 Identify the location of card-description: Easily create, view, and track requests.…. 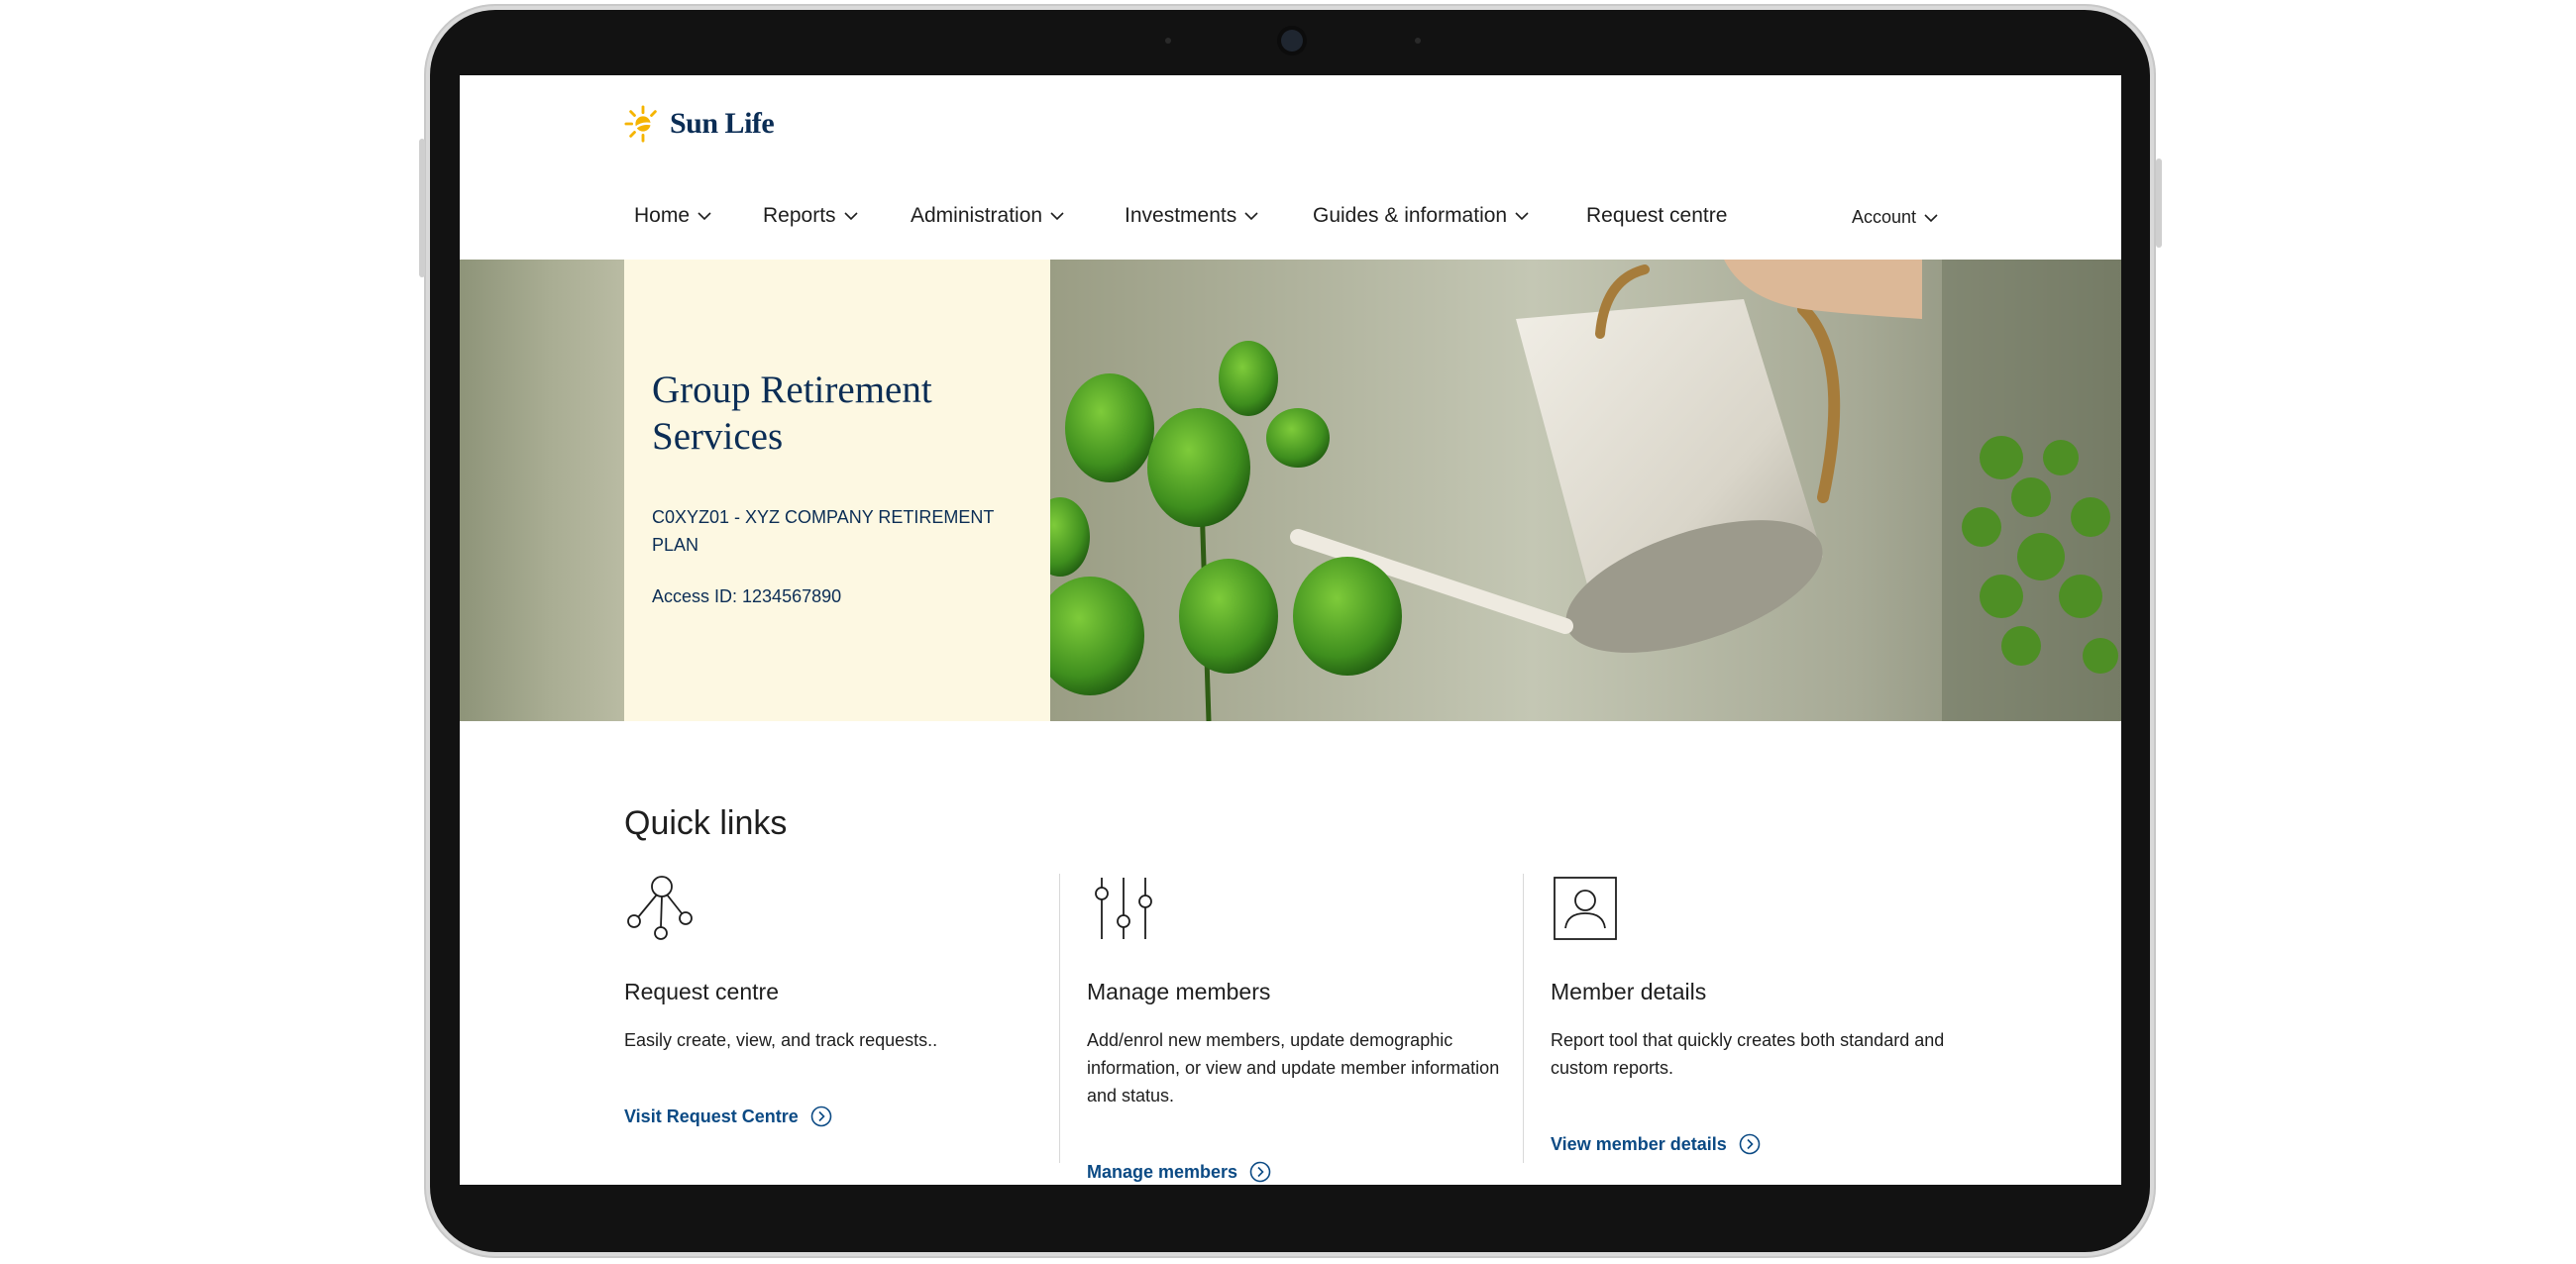
(781, 1040).